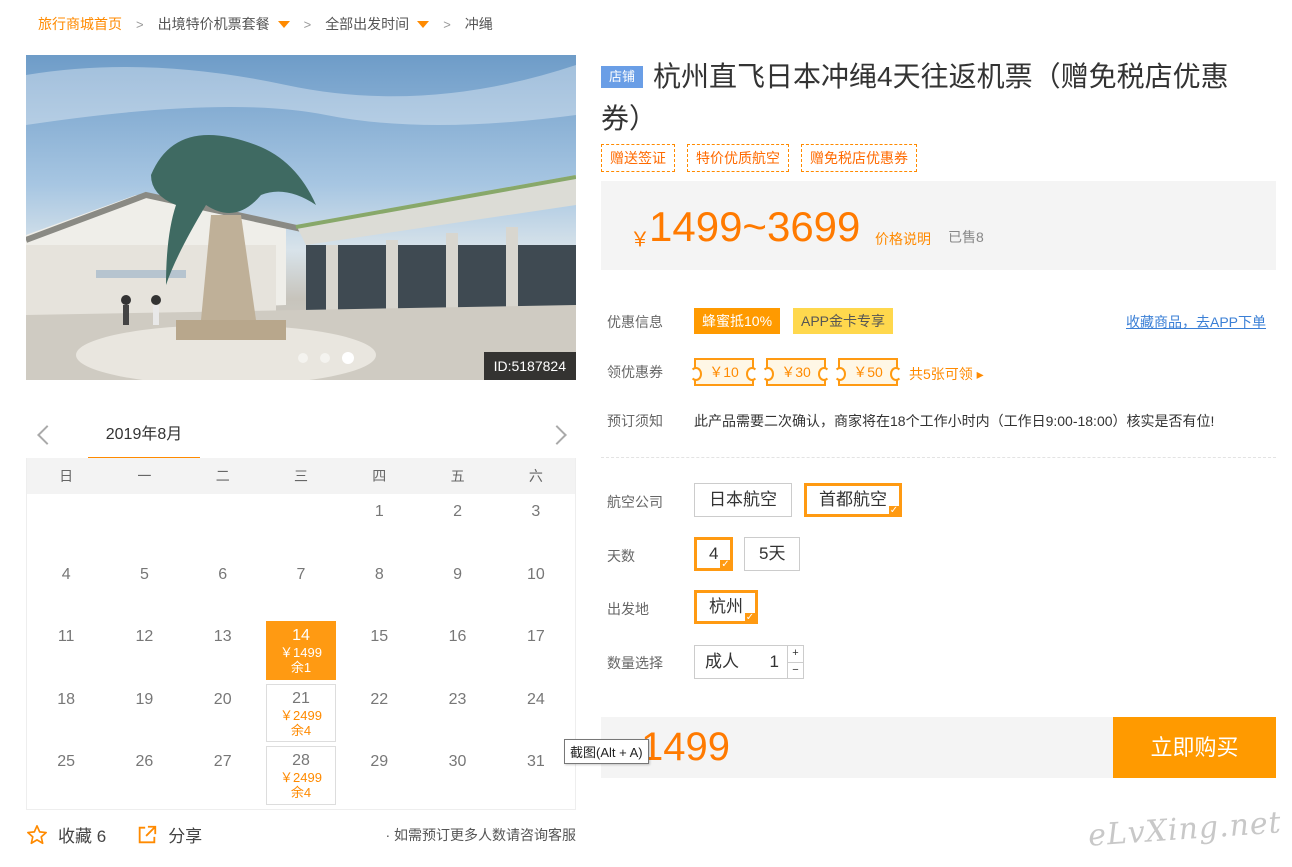  Describe the element at coordinates (301, 588) in the screenshot. I see `calendar-day: 7` at that location.